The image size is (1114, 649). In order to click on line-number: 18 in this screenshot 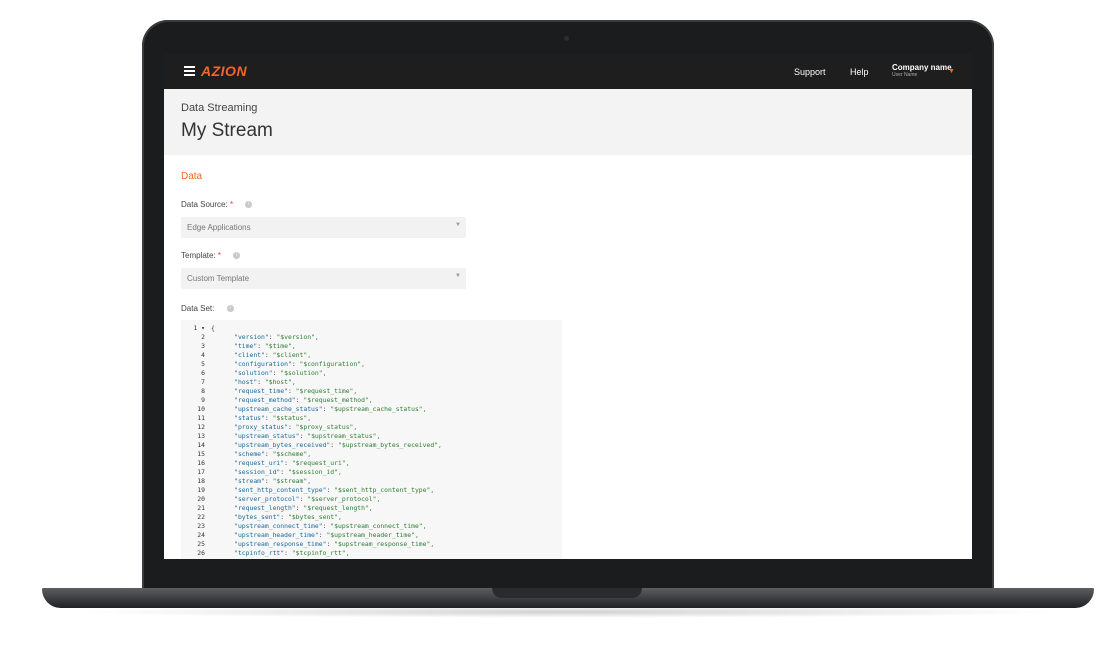, I will do `click(201, 481)`.